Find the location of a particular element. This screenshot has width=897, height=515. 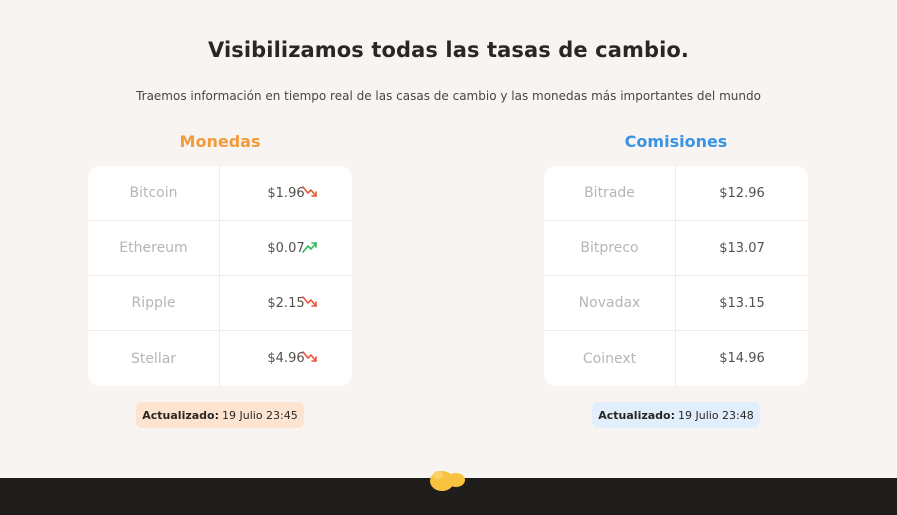

coin-value: $0.07 is located at coordinates (286, 248).